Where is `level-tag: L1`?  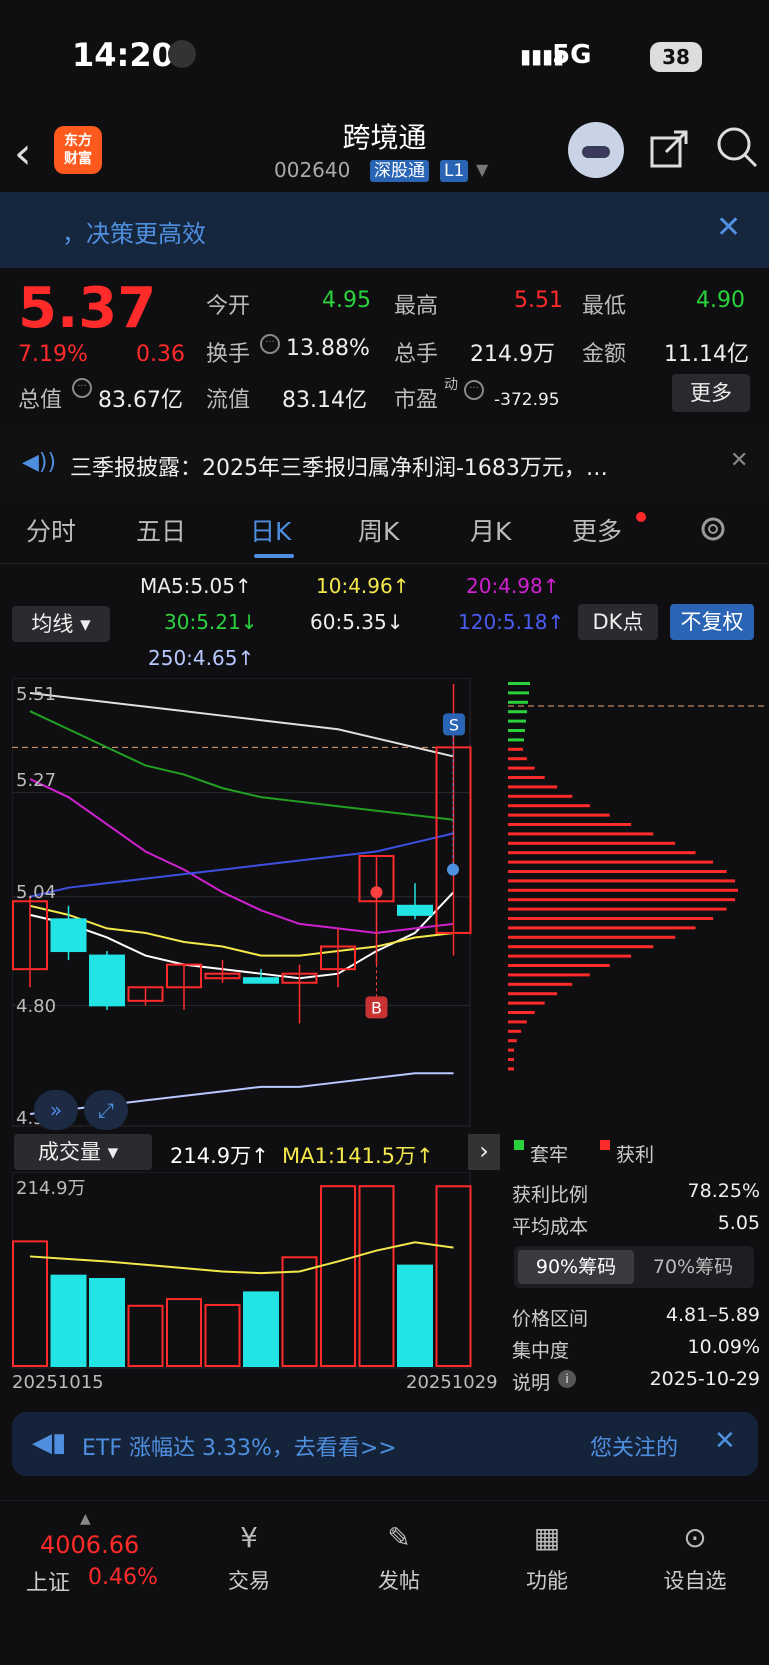
level-tag: L1 is located at coordinates (454, 171).